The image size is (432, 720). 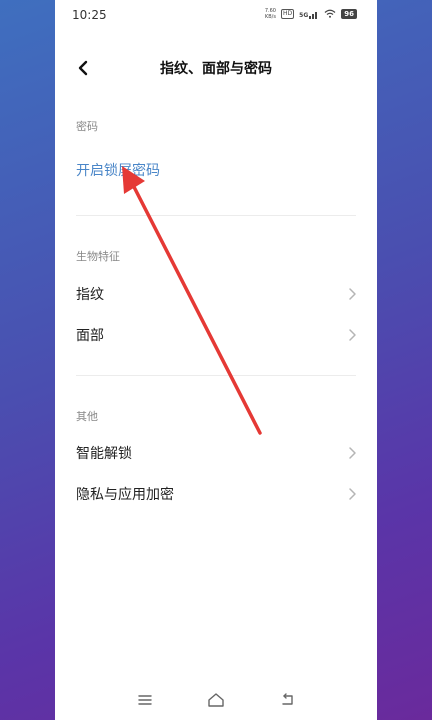 I want to click on list-item-label: 面部, so click(x=90, y=336).